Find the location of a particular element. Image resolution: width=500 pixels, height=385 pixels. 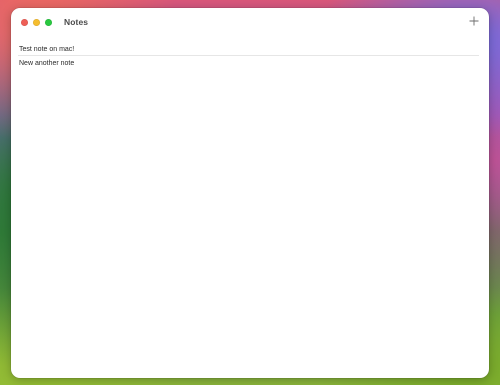

note-item: Test note on mac! is located at coordinates (253, 50).